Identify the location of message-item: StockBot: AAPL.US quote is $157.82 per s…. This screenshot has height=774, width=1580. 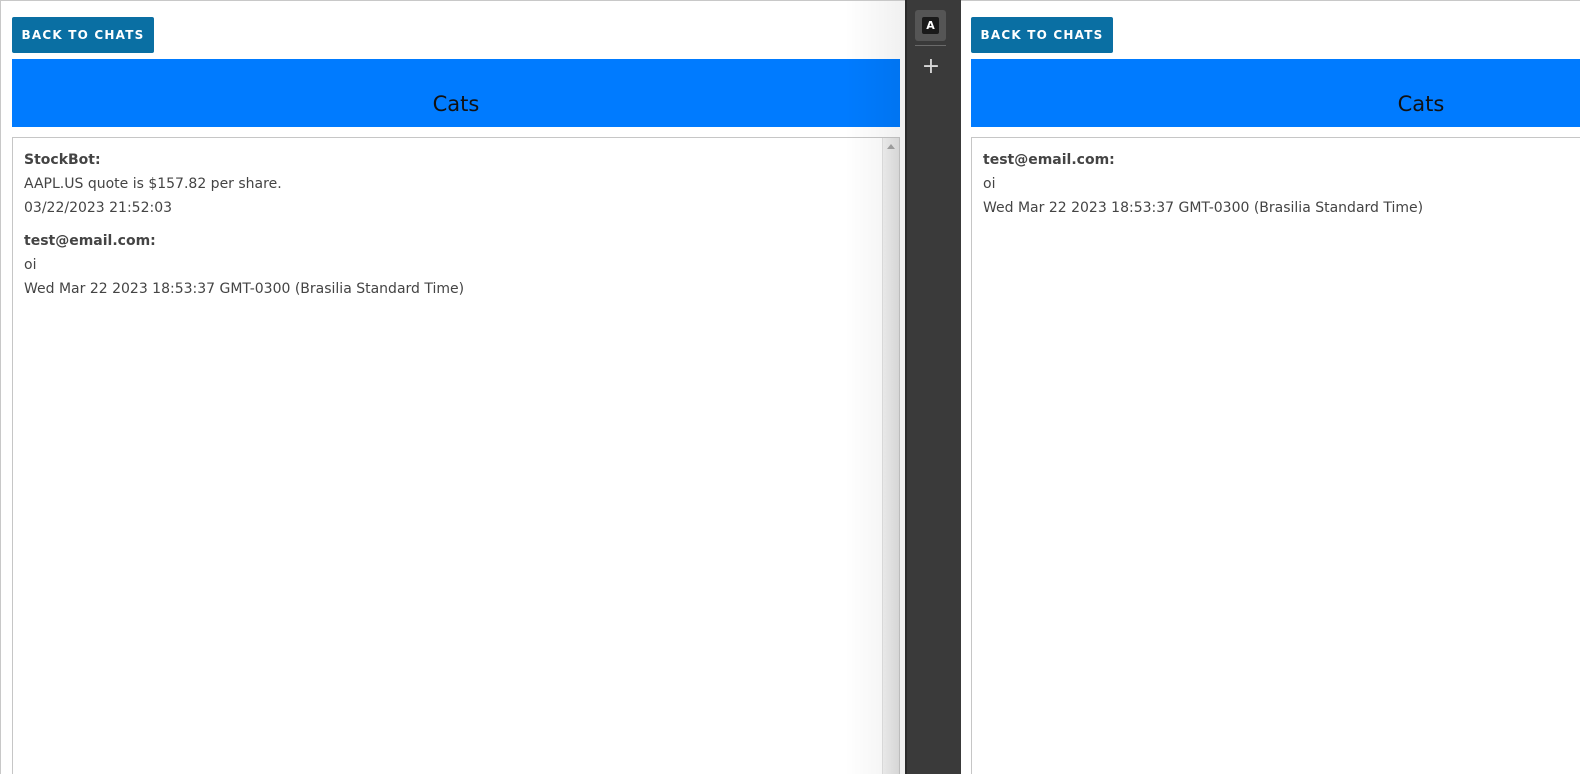
(456, 184).